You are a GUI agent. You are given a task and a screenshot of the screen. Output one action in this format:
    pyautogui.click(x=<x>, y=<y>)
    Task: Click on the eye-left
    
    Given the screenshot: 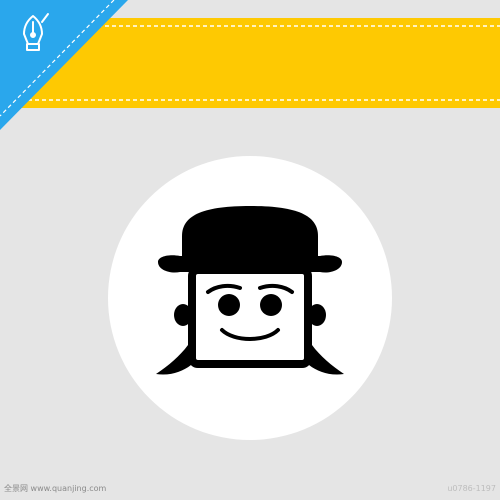 What is the action you would take?
    pyautogui.click(x=229, y=305)
    